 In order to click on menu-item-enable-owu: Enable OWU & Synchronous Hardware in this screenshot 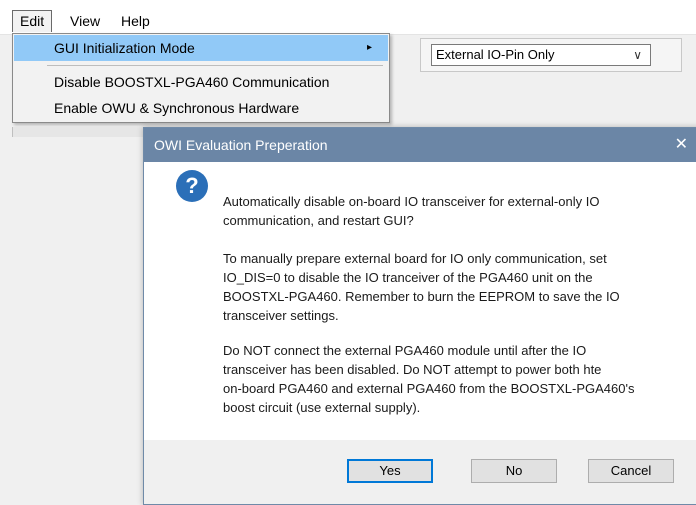, I will do `click(201, 108)`.